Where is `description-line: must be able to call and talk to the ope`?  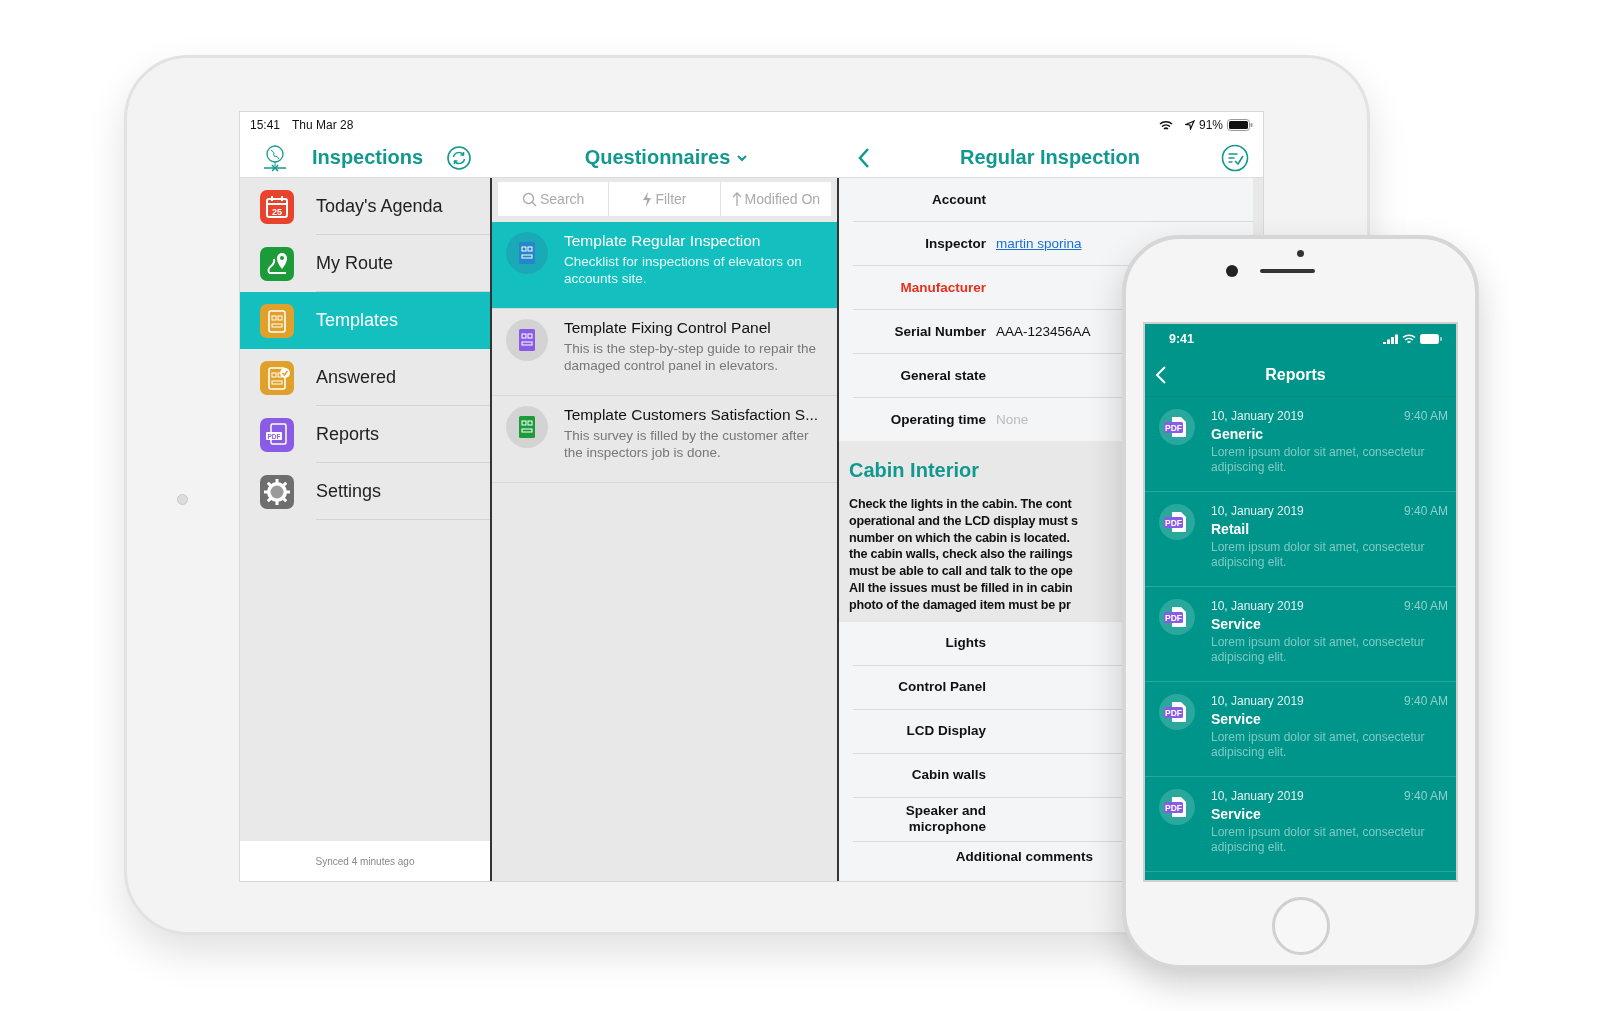 description-line: must be able to call and talk to the ope is located at coordinates (961, 571).